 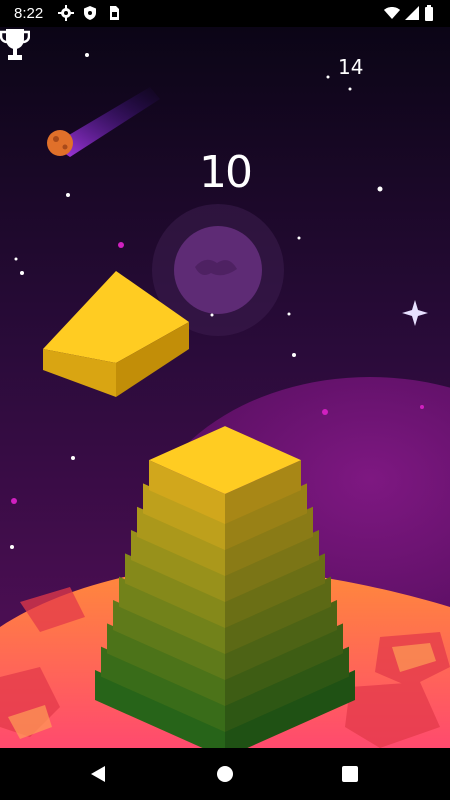 What do you see at coordinates (351, 67) in the screenshot?
I see `best-score: 14` at bounding box center [351, 67].